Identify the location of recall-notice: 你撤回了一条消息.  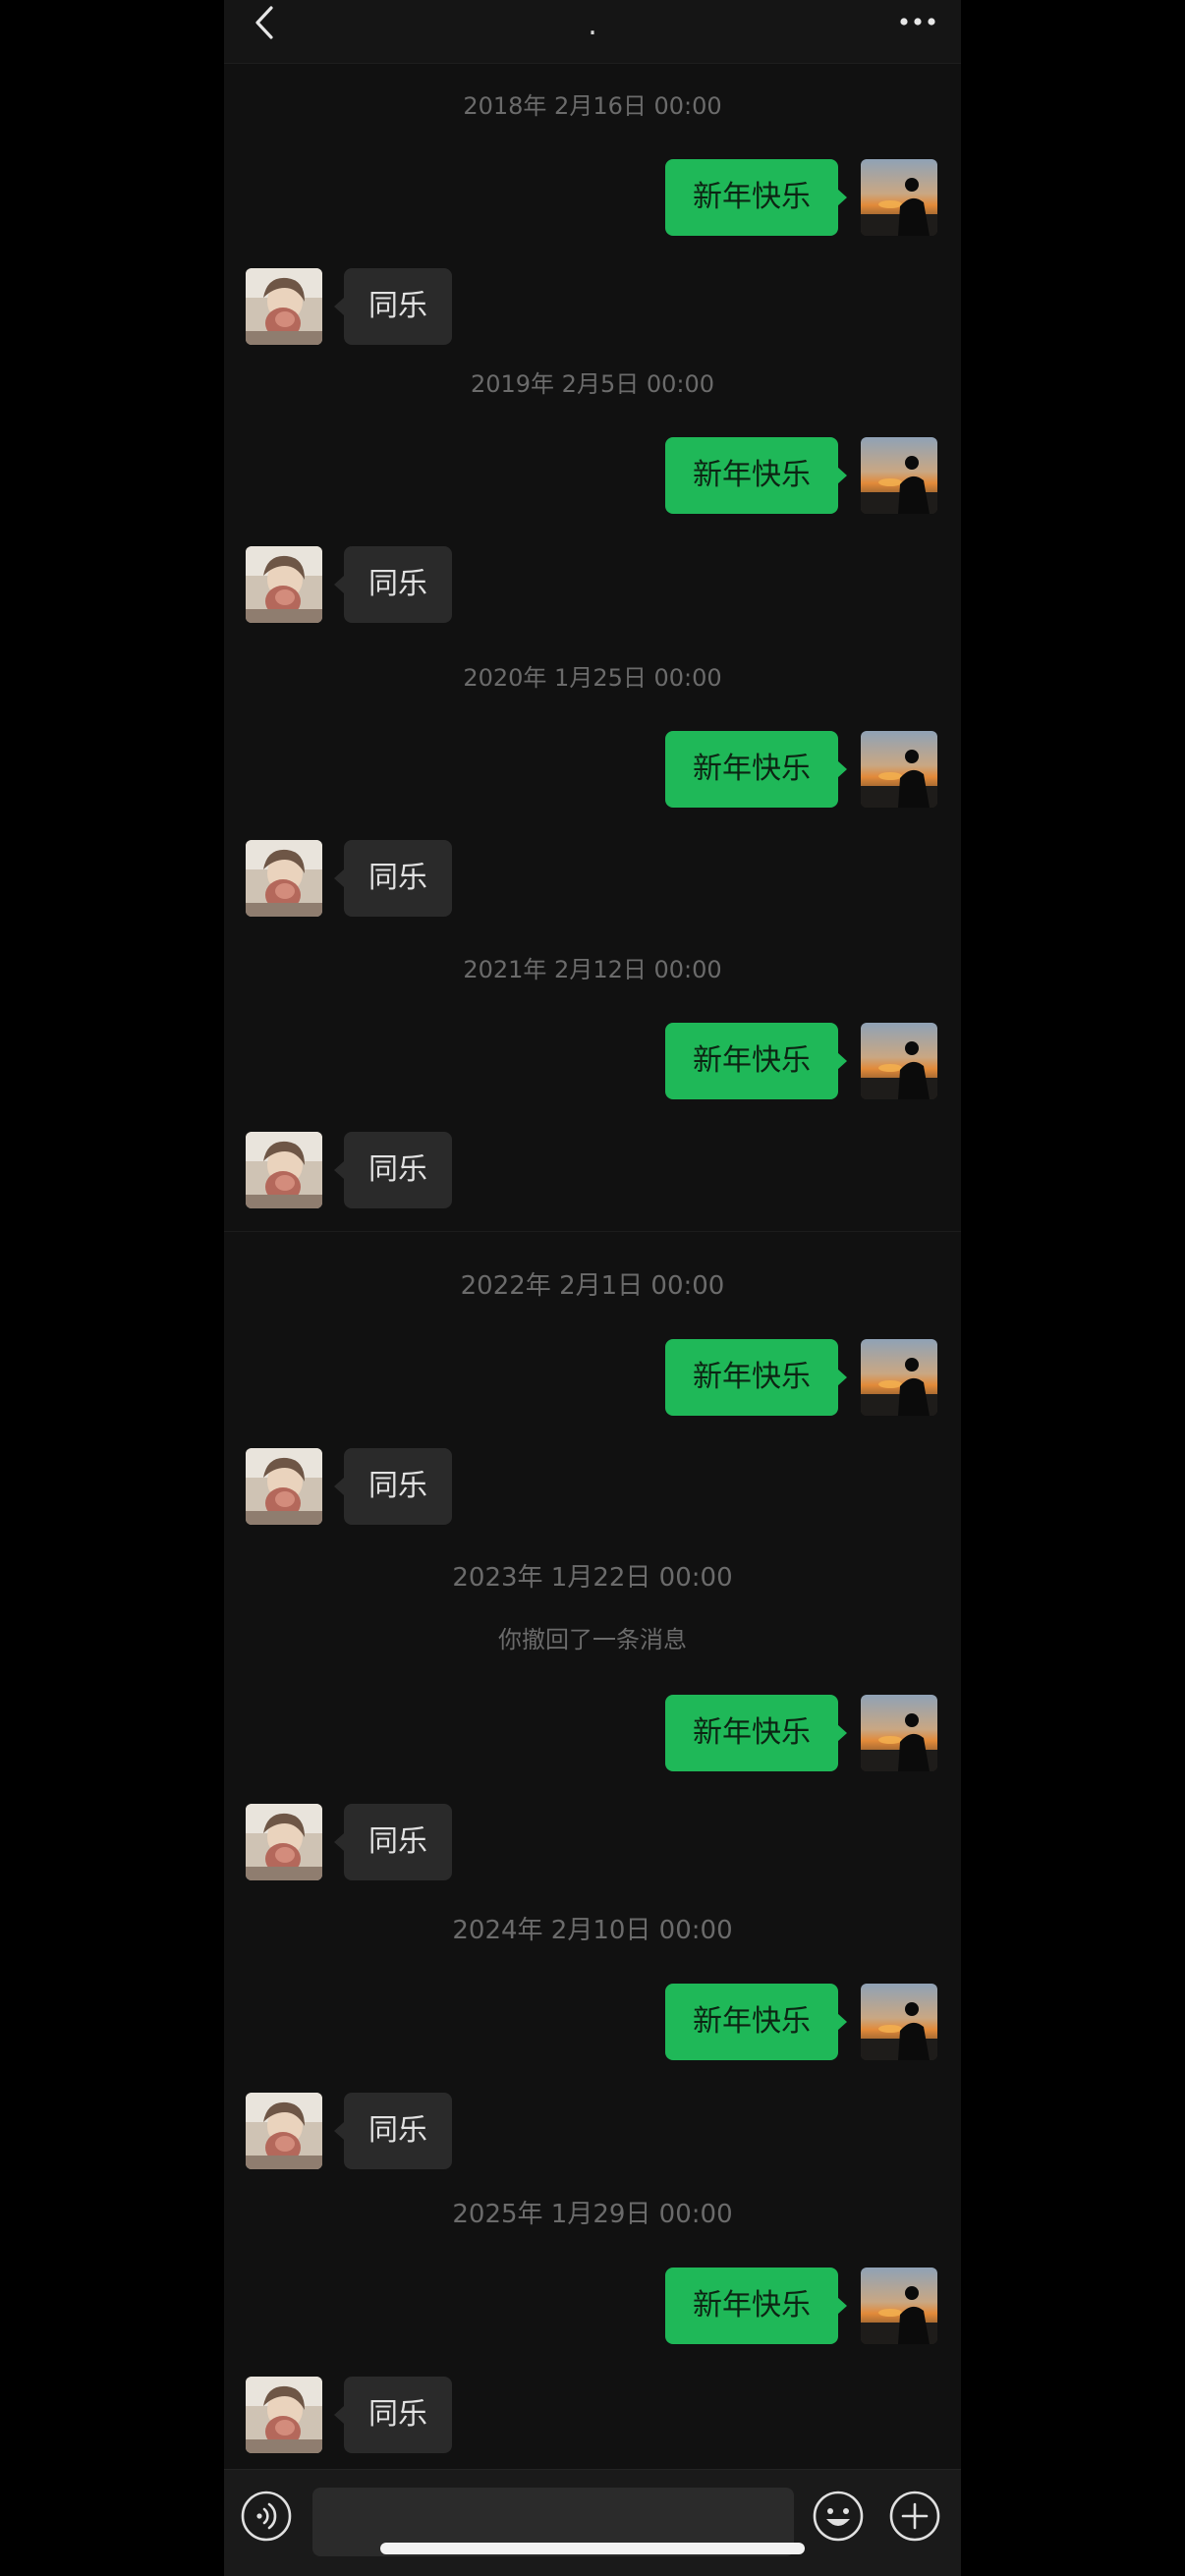
(592, 1639).